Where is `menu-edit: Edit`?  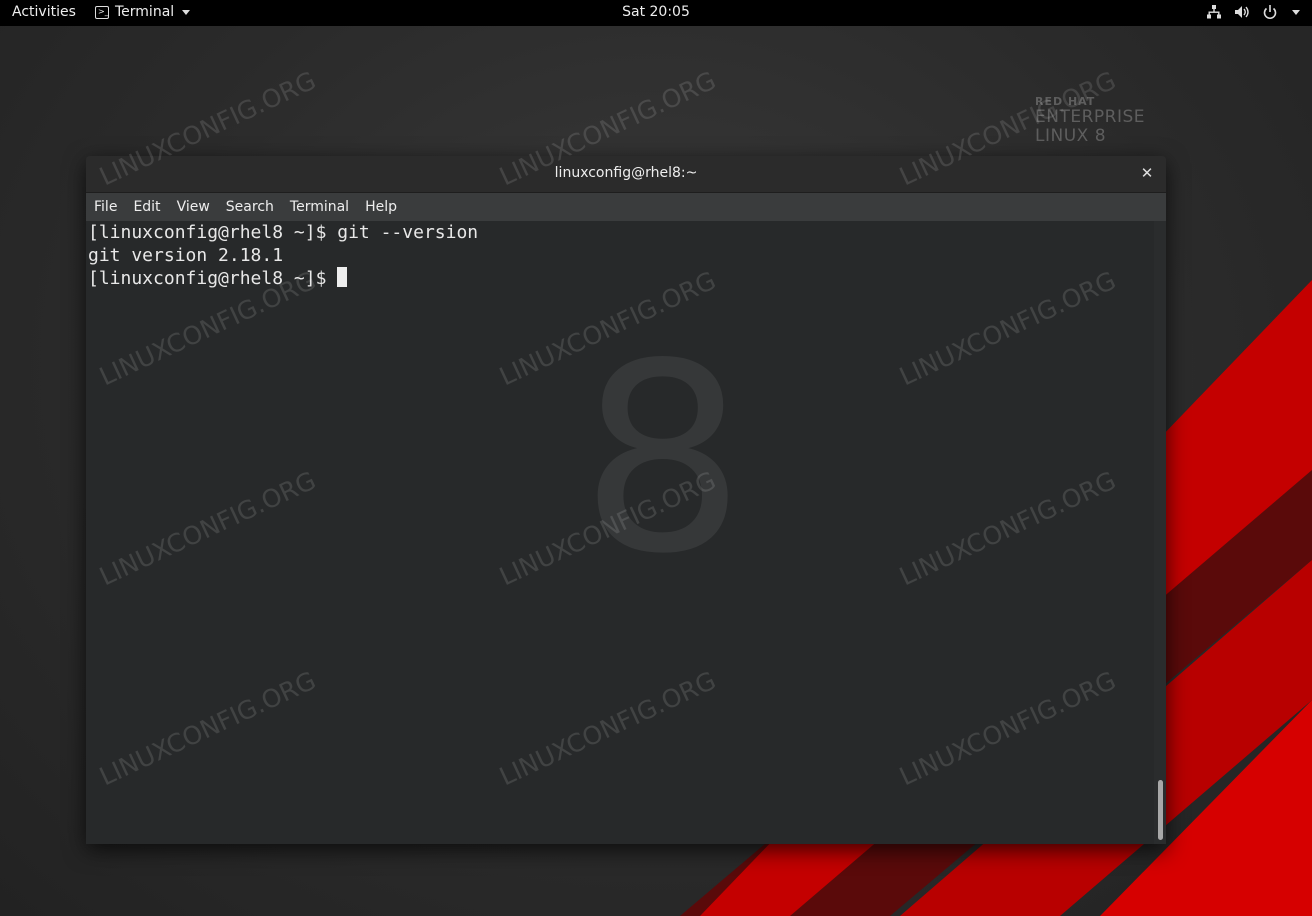 menu-edit: Edit is located at coordinates (146, 207).